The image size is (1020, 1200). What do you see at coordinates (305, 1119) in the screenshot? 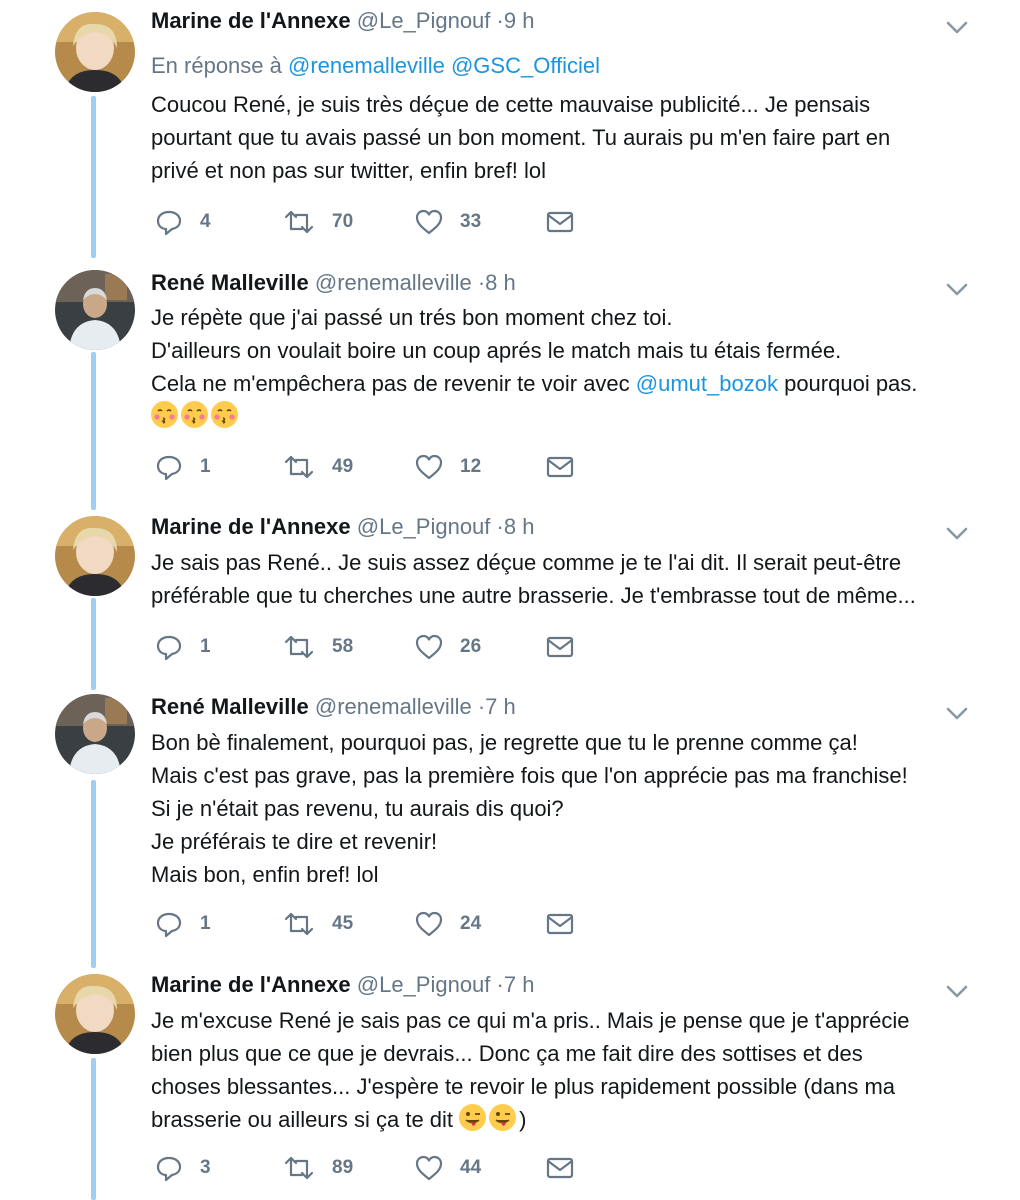
I see `tweet-text-segment: brasserie ou ailleurs si ça te dit` at bounding box center [305, 1119].